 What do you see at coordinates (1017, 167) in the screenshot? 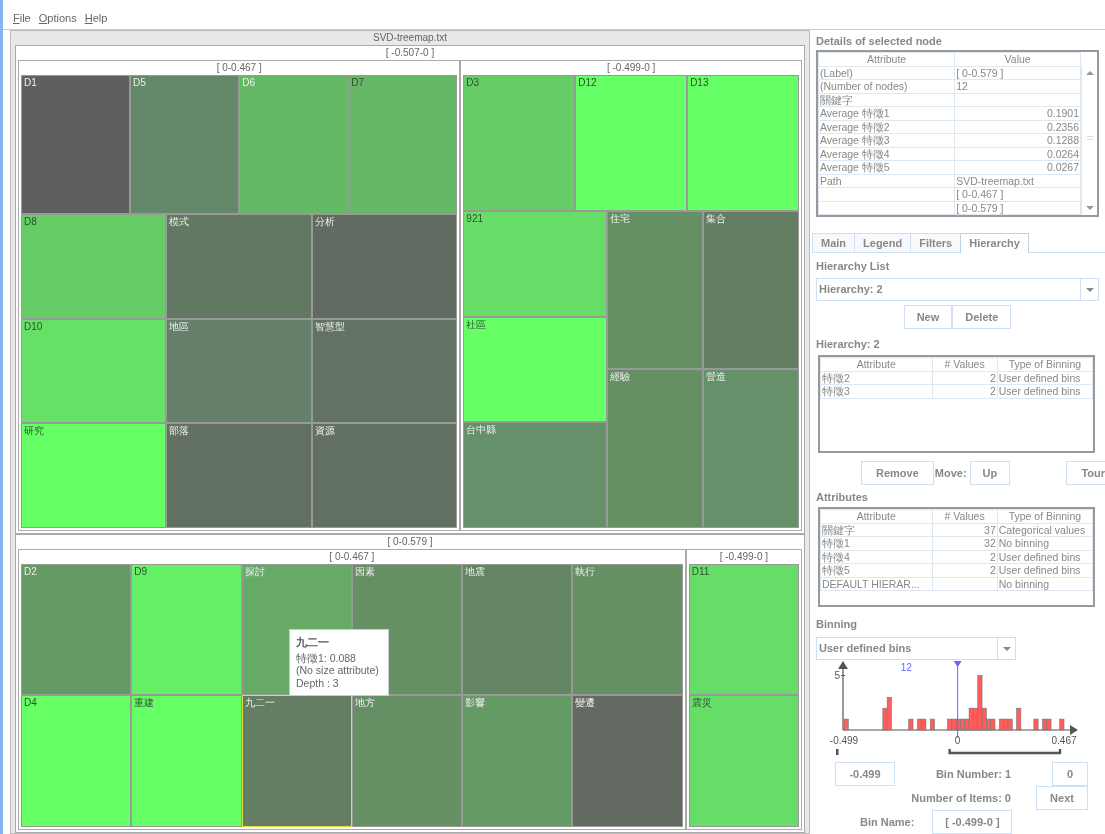
I see `table-cell: 0.0267` at bounding box center [1017, 167].